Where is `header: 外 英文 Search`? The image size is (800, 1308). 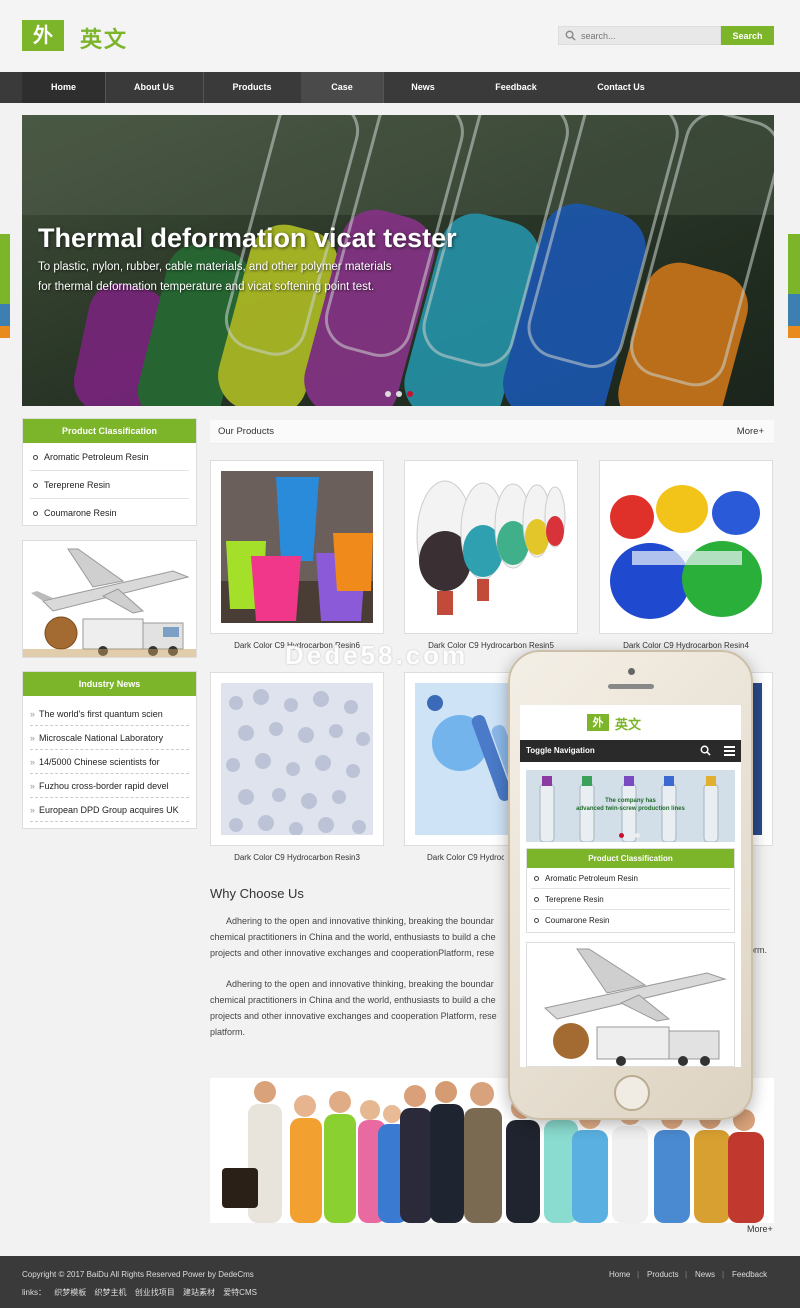
header: 外 英文 Search is located at coordinates (400, 36).